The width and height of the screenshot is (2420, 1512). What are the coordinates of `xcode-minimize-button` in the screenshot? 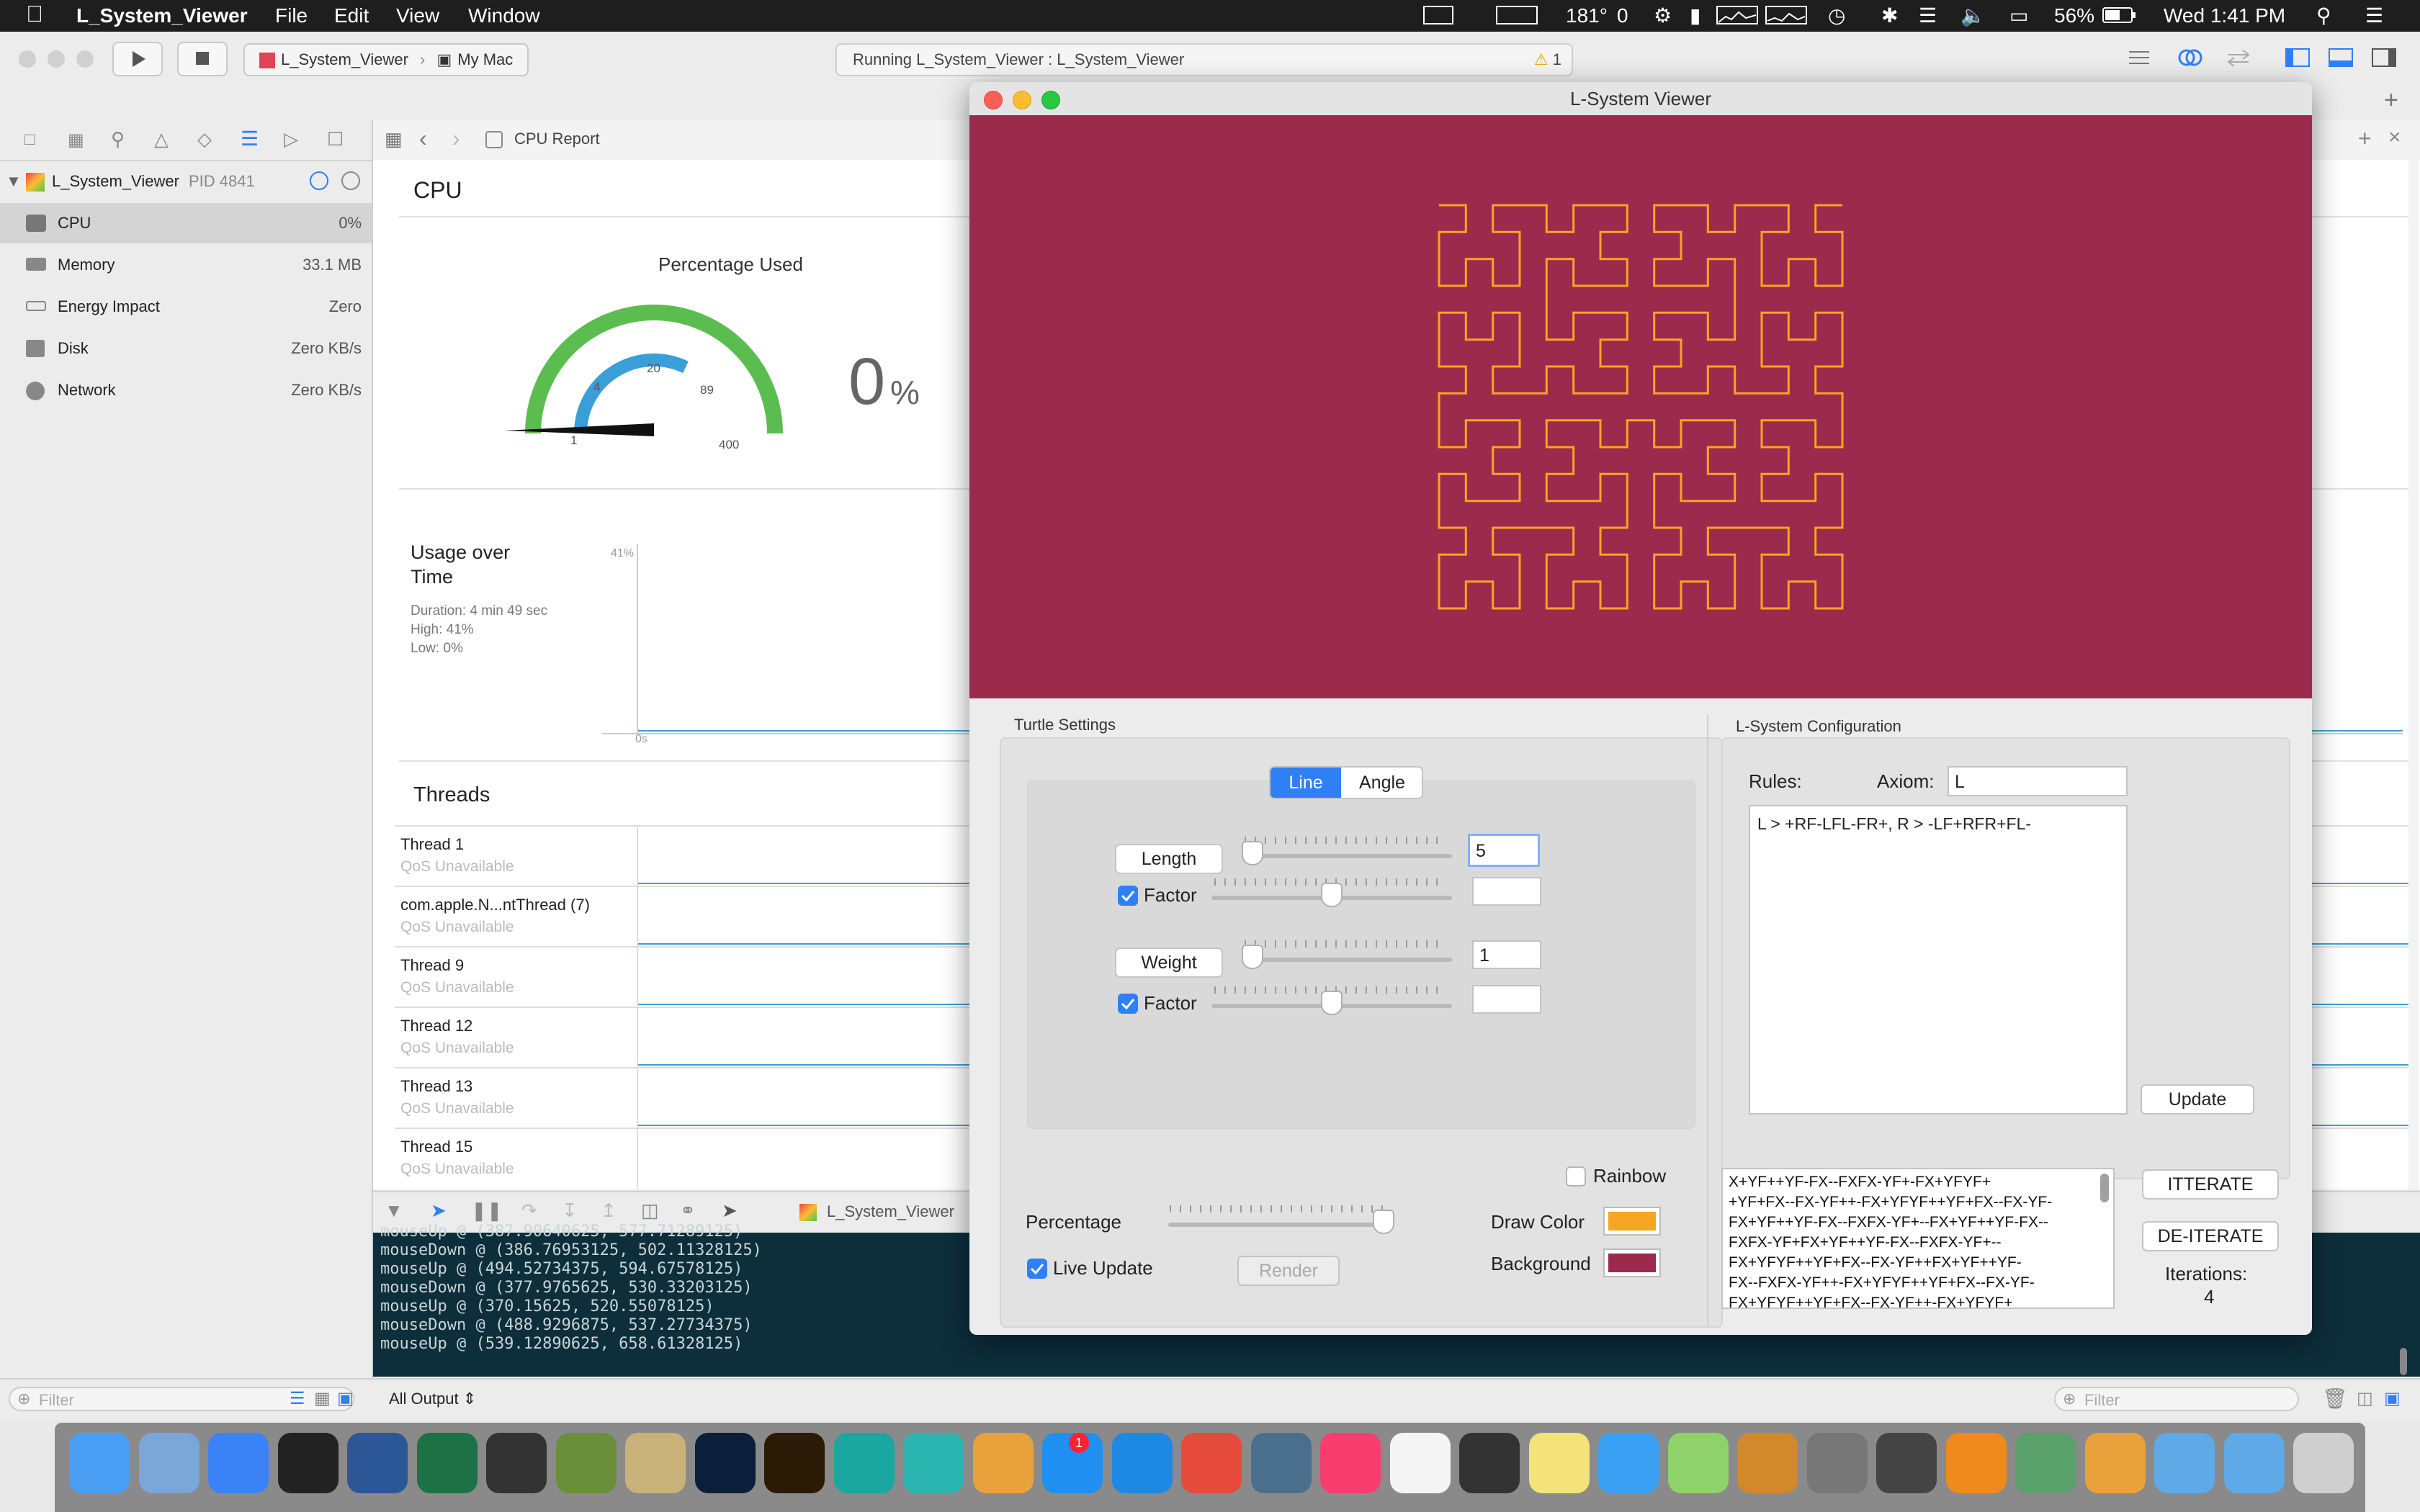 It's located at (56, 59).